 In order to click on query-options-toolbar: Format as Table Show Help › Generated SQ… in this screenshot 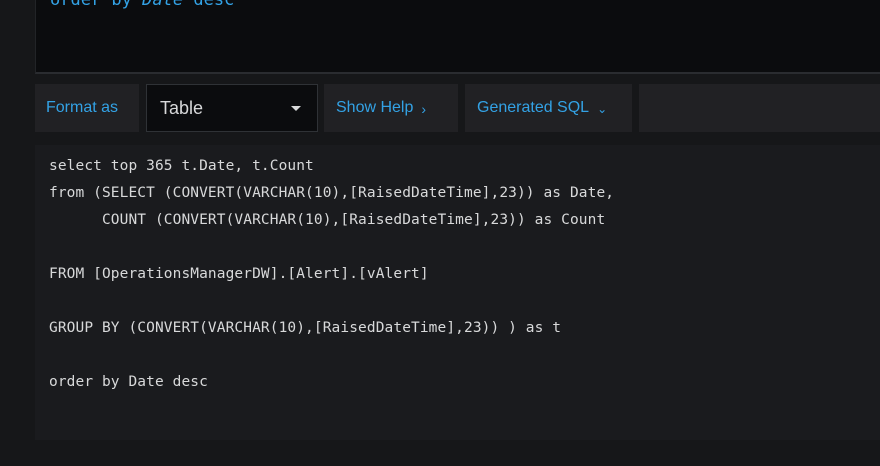, I will do `click(457, 108)`.